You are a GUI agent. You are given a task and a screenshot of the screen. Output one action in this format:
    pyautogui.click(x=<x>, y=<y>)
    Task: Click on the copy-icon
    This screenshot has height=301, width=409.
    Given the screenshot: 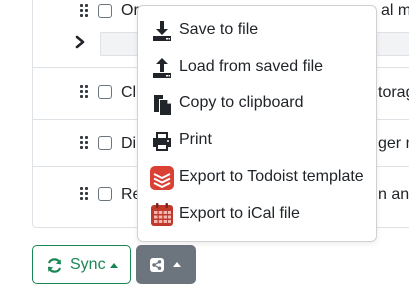 What is the action you would take?
    pyautogui.click(x=162, y=105)
    